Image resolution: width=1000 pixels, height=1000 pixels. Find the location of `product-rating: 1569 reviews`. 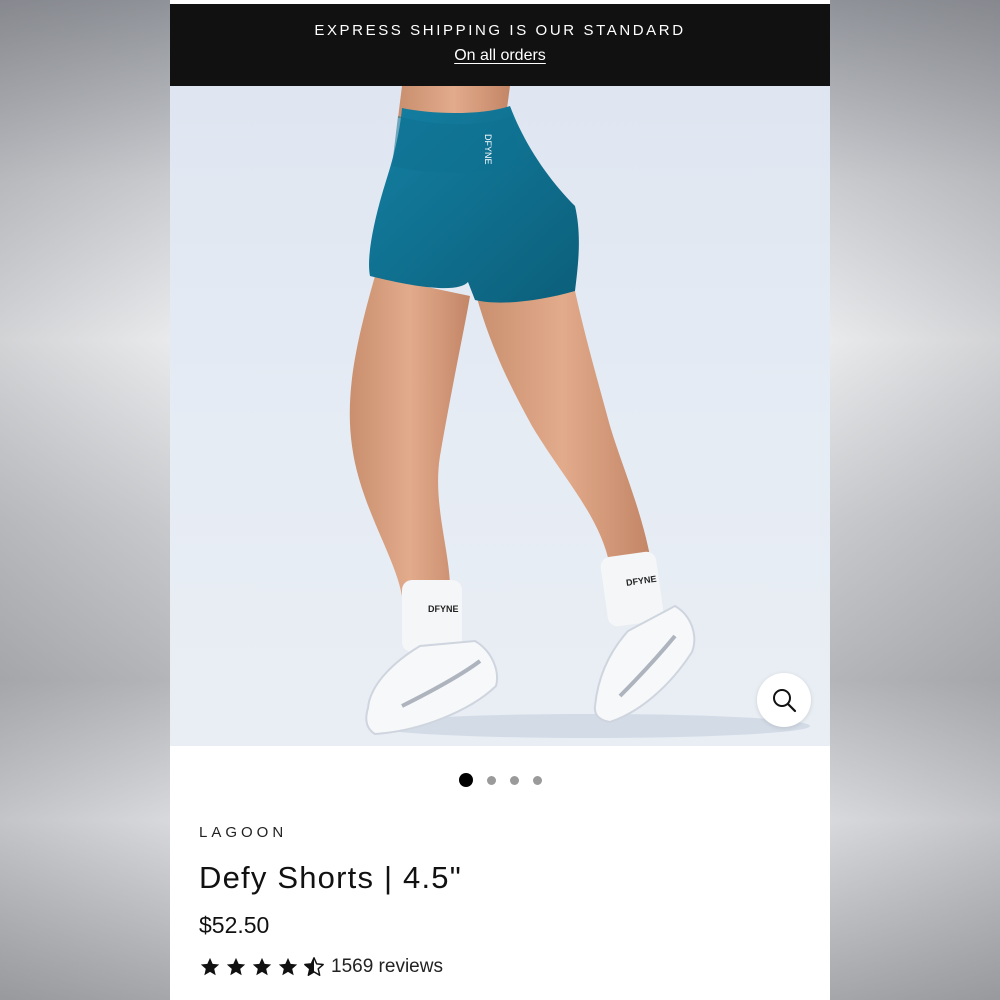

product-rating: 1569 reviews is located at coordinates (321, 967).